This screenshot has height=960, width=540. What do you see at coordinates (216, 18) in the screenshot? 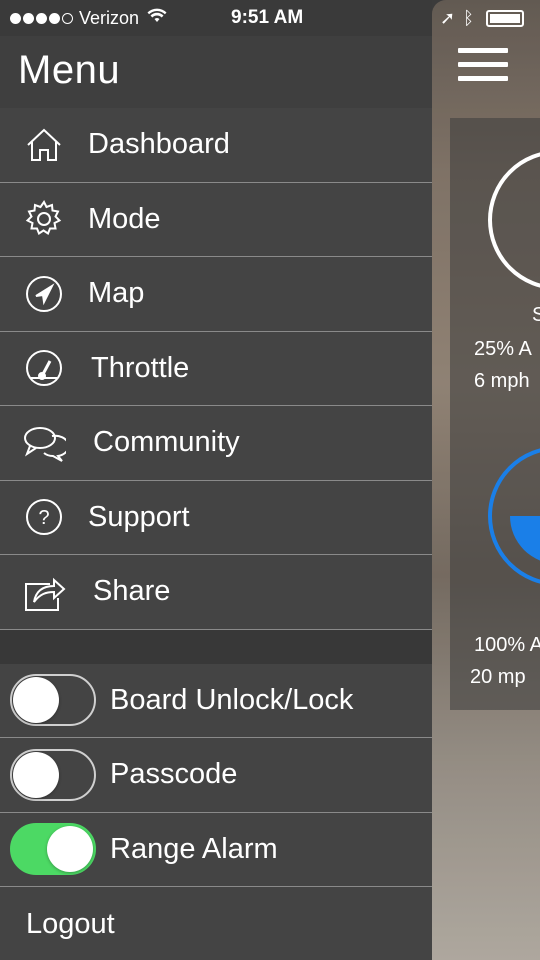
I see `status-bar: Verizon 9:51 AM` at bounding box center [216, 18].